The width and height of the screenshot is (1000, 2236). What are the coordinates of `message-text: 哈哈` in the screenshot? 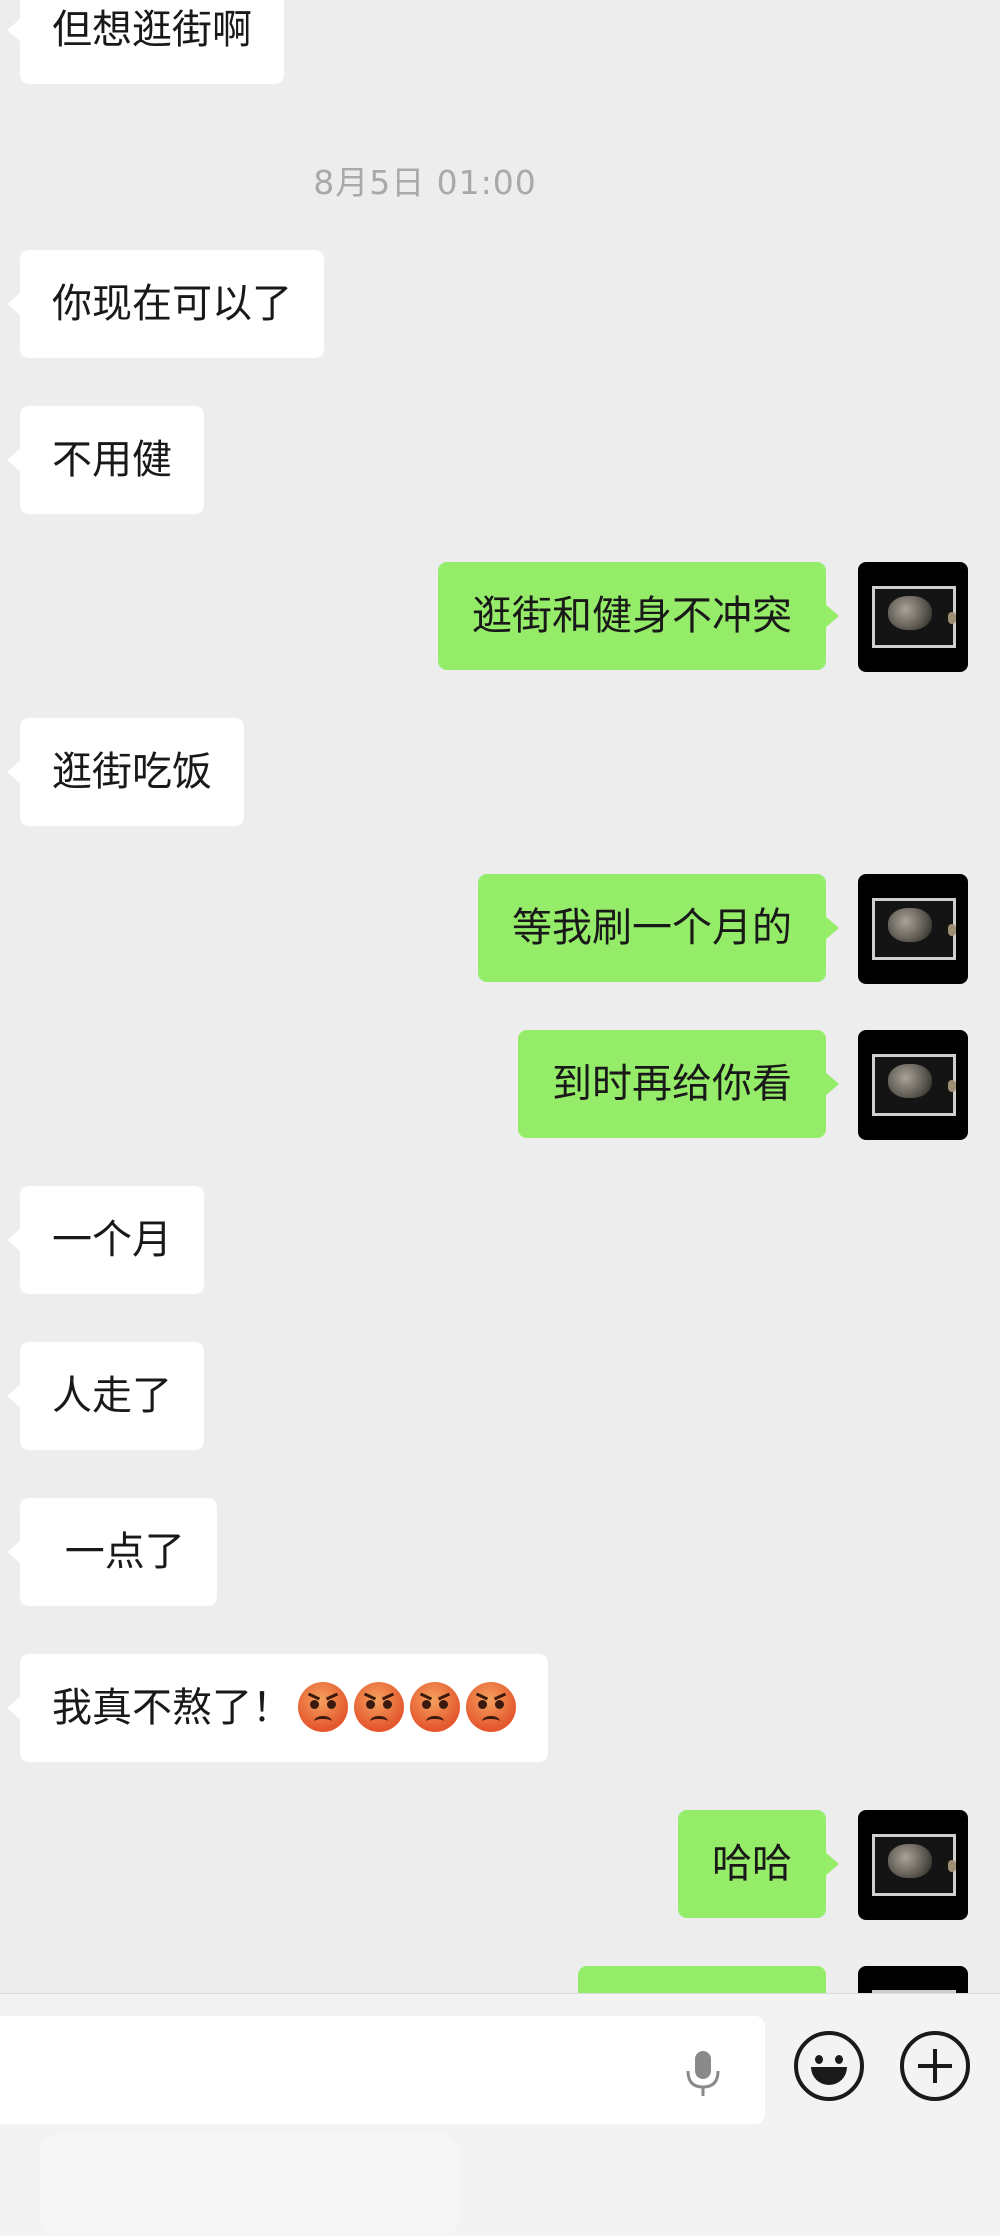 It's located at (752, 1864).